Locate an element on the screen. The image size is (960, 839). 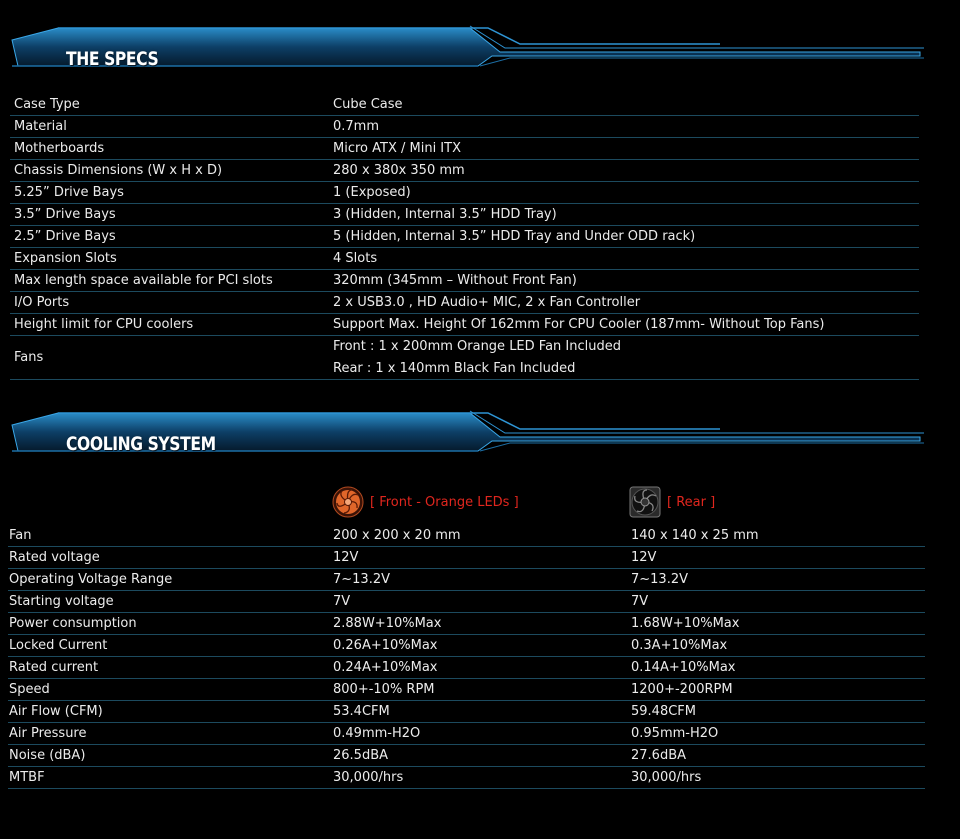
spec-value: 0.7mm is located at coordinates (356, 127).